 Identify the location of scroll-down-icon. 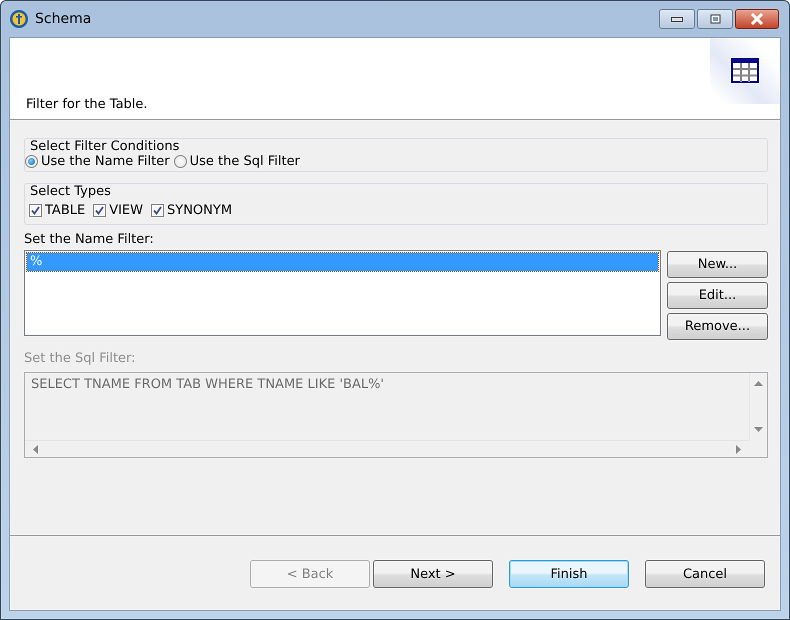
(758, 429).